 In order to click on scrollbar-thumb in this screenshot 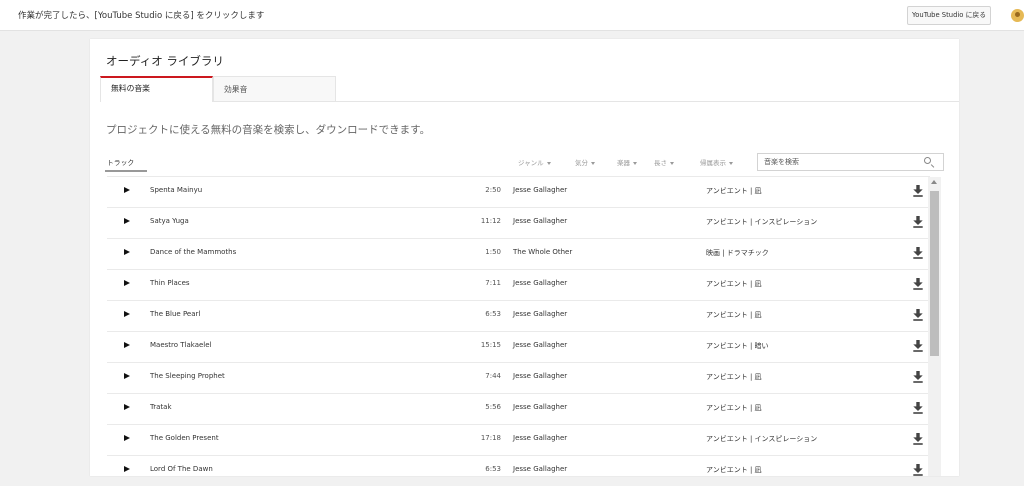, I will do `click(934, 273)`.